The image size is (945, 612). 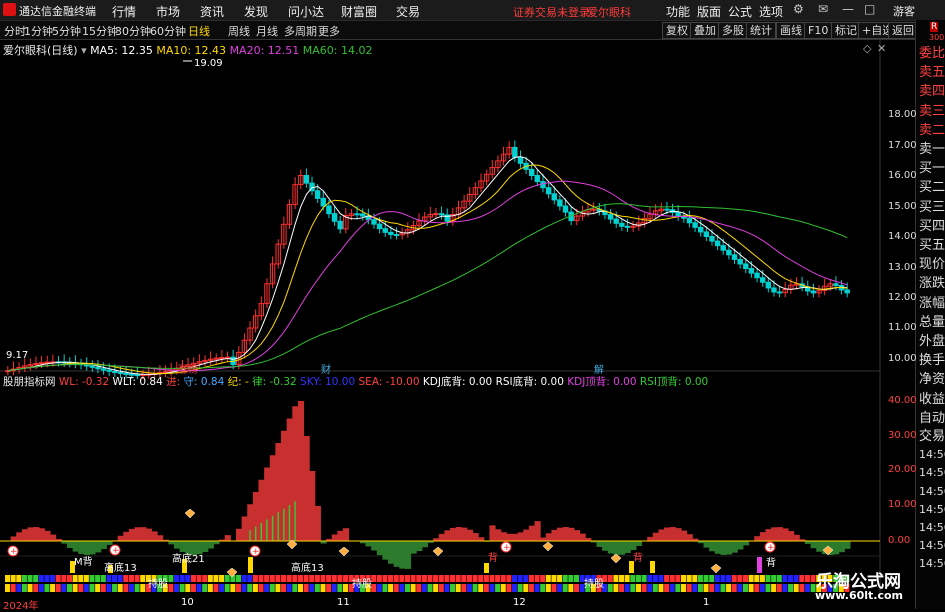 I want to click on dropdown-icon: ▾, so click(x=84, y=50).